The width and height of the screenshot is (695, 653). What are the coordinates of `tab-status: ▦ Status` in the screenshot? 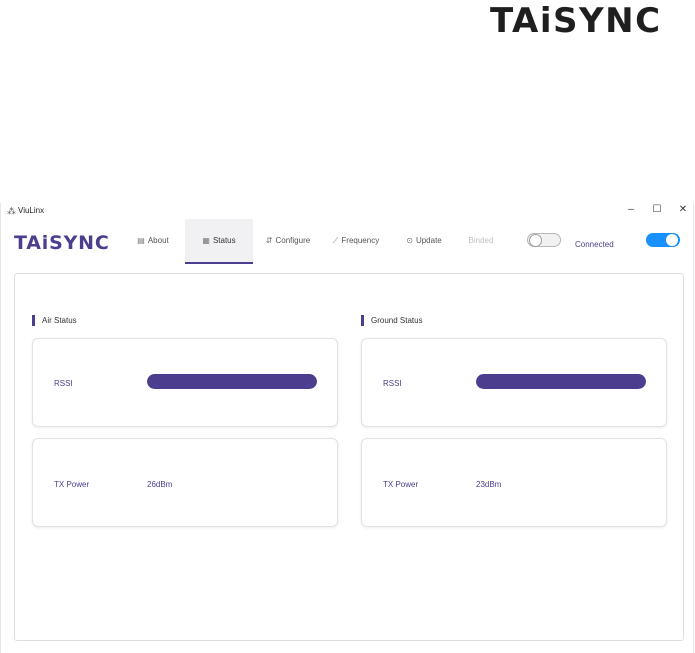 It's located at (219, 241).